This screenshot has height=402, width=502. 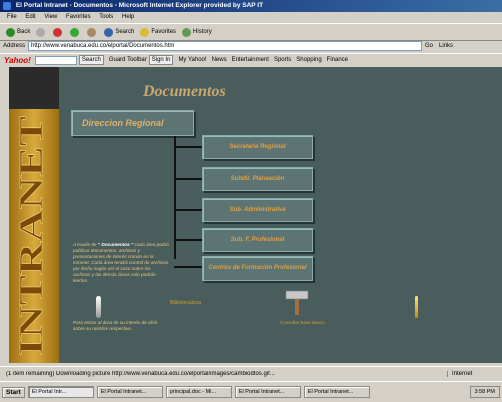 What do you see at coordinates (197, 32) in the screenshot?
I see `history-button: History` at bounding box center [197, 32].